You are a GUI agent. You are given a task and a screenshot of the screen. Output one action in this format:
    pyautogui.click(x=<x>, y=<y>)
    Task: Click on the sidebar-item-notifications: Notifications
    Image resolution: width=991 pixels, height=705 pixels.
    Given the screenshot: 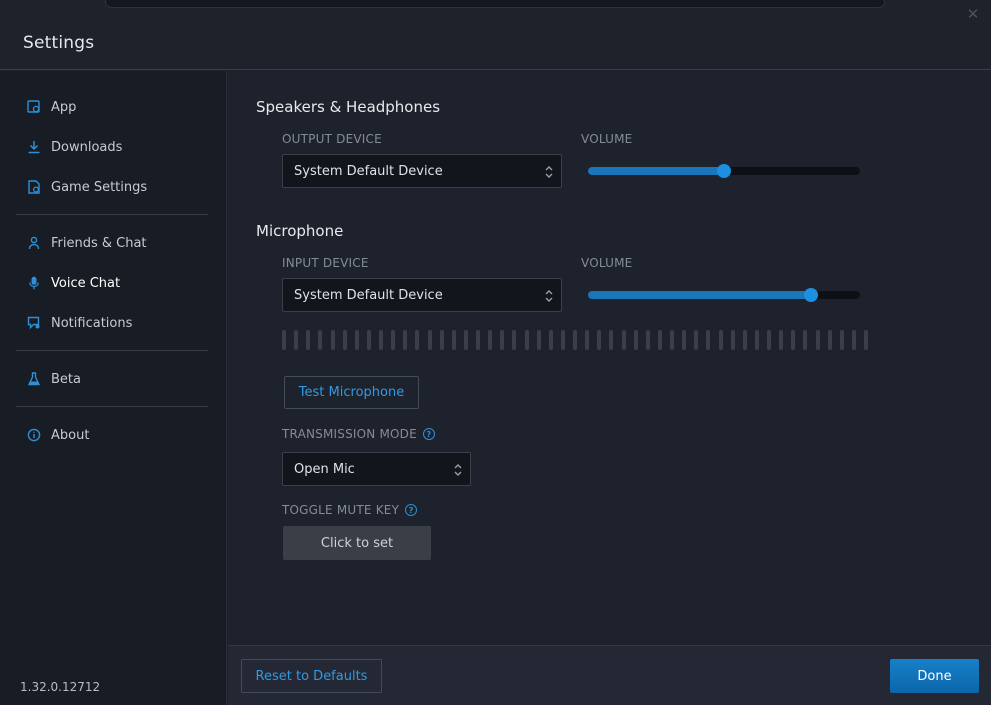 What is the action you would take?
    pyautogui.click(x=112, y=323)
    